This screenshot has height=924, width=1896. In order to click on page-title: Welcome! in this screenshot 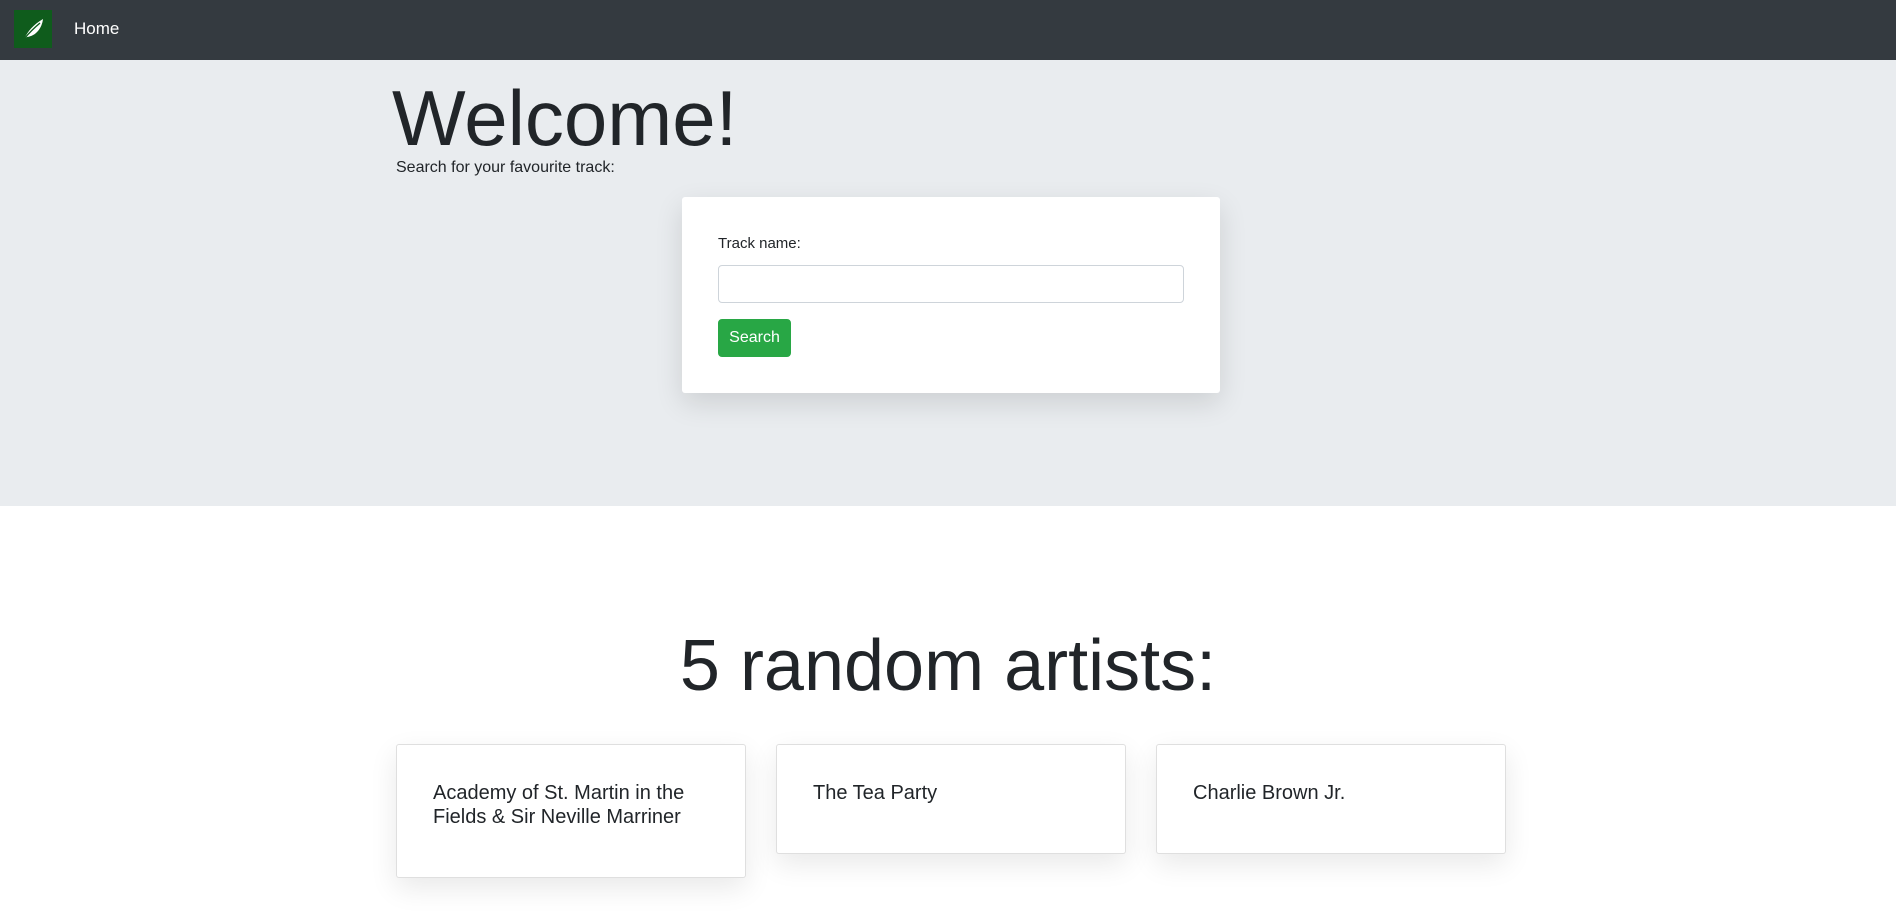, I will do `click(565, 118)`.